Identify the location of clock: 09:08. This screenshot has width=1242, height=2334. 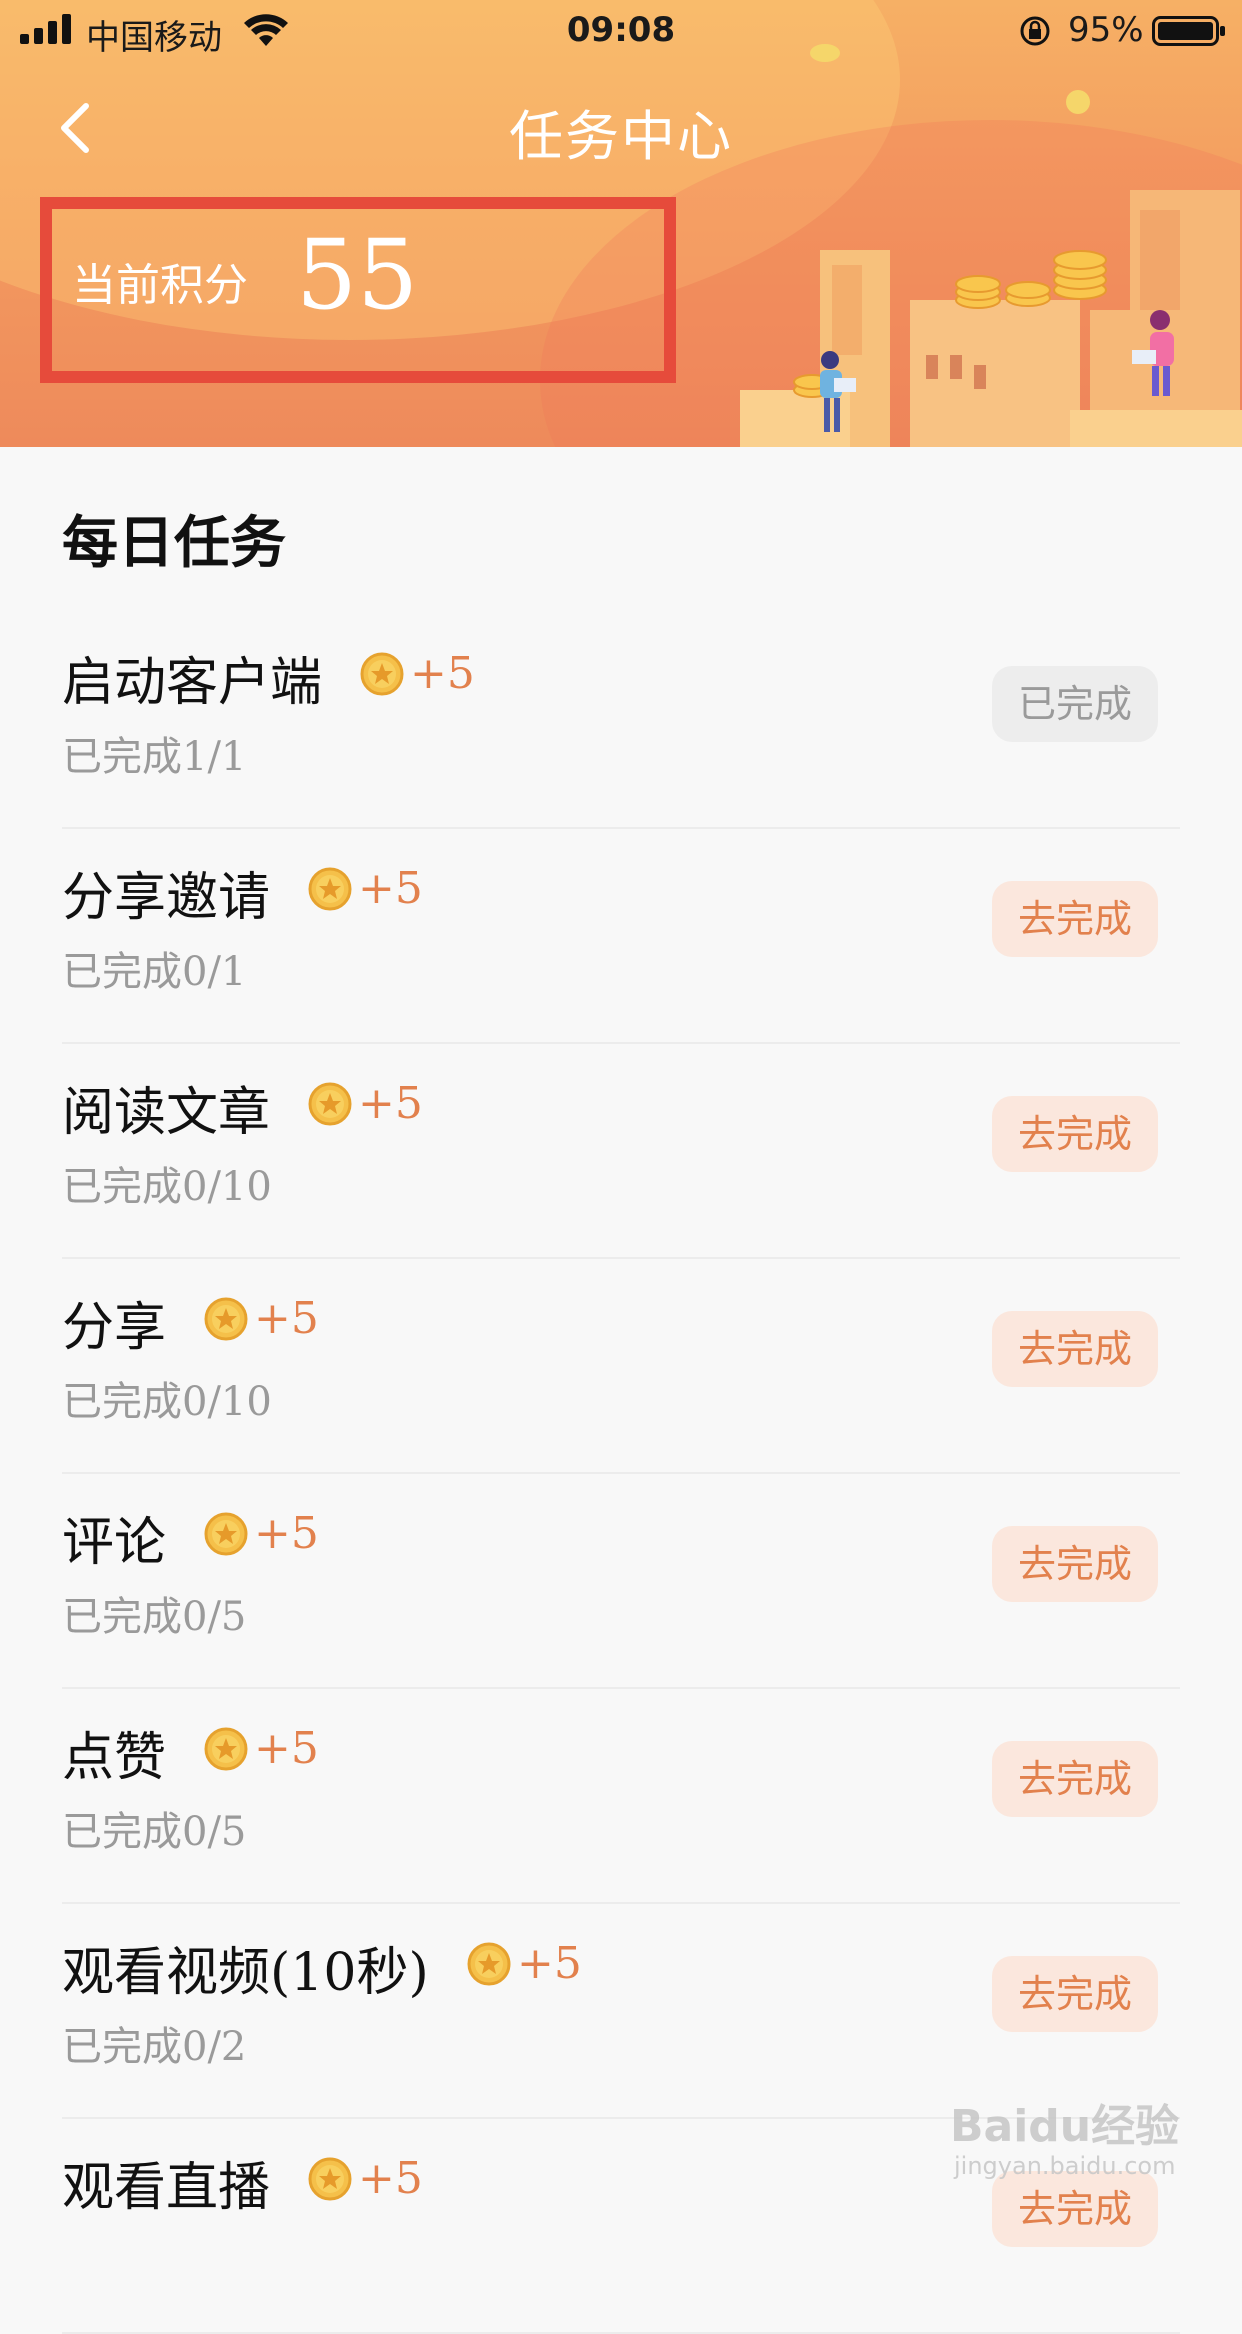
(621, 30).